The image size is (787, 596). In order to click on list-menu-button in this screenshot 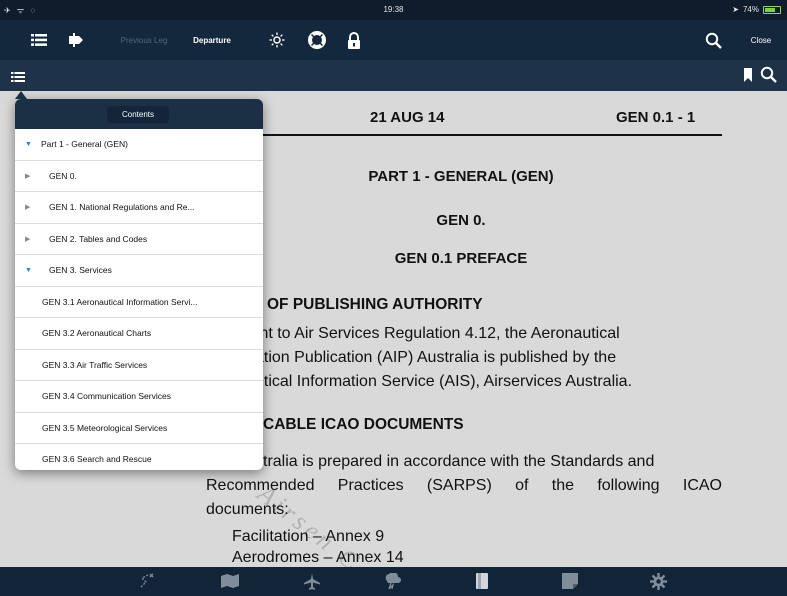, I will do `click(39, 40)`.